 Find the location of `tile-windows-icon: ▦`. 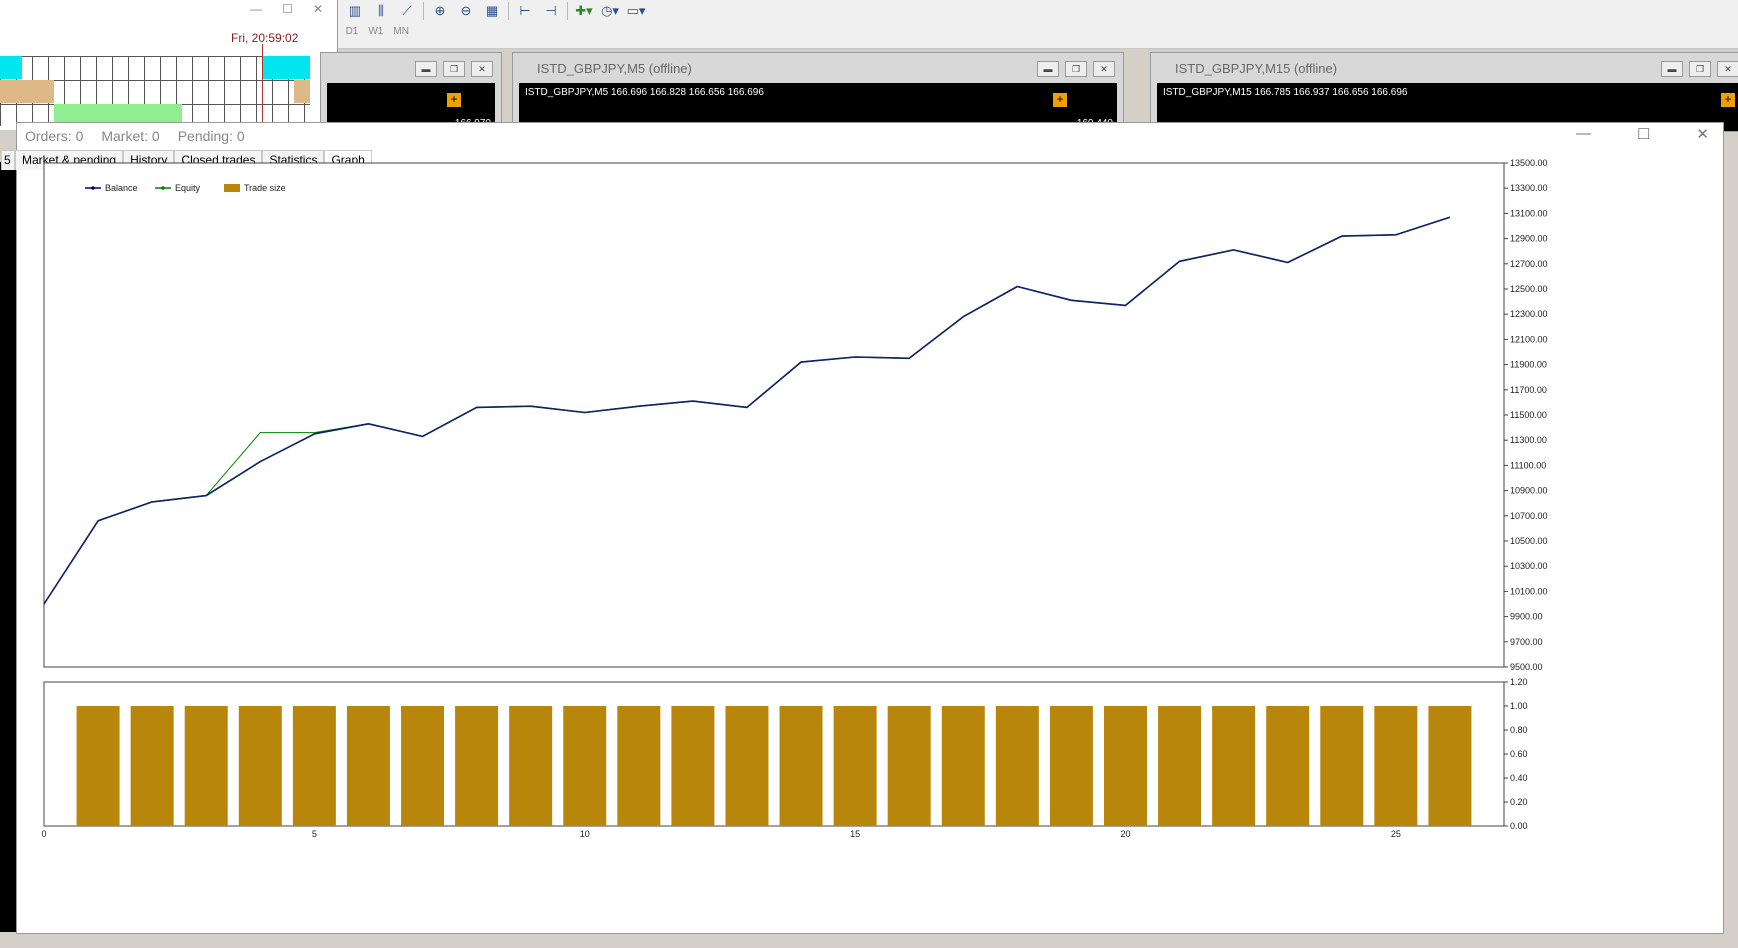

tile-windows-icon: ▦ is located at coordinates (492, 11).